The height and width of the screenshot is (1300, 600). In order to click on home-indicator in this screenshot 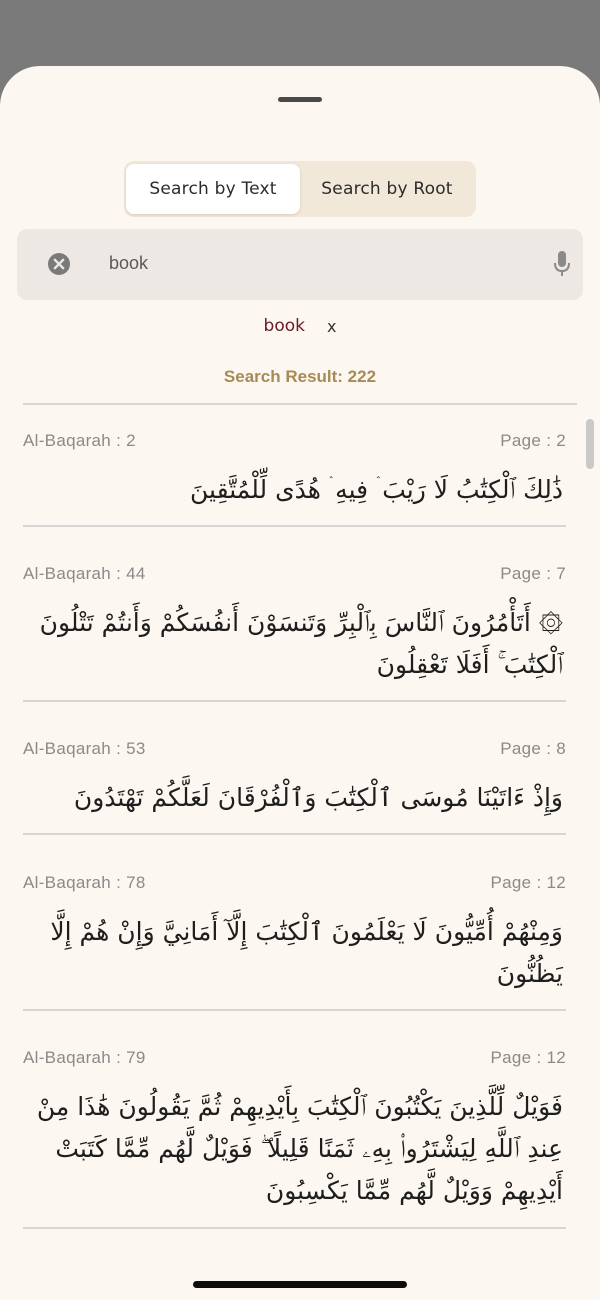, I will do `click(300, 1284)`.